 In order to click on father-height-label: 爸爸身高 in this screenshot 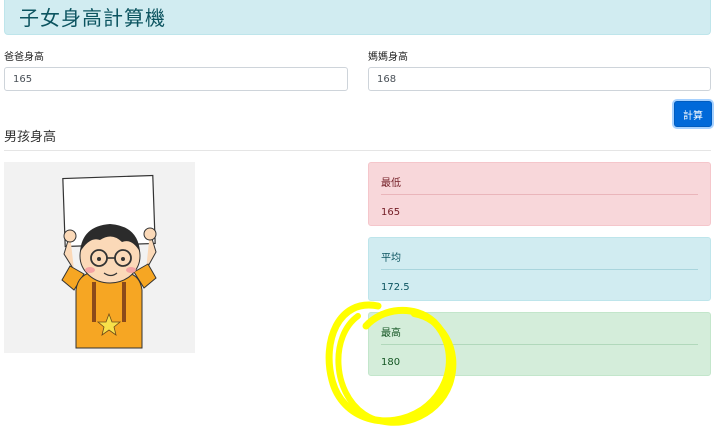, I will do `click(24, 57)`.